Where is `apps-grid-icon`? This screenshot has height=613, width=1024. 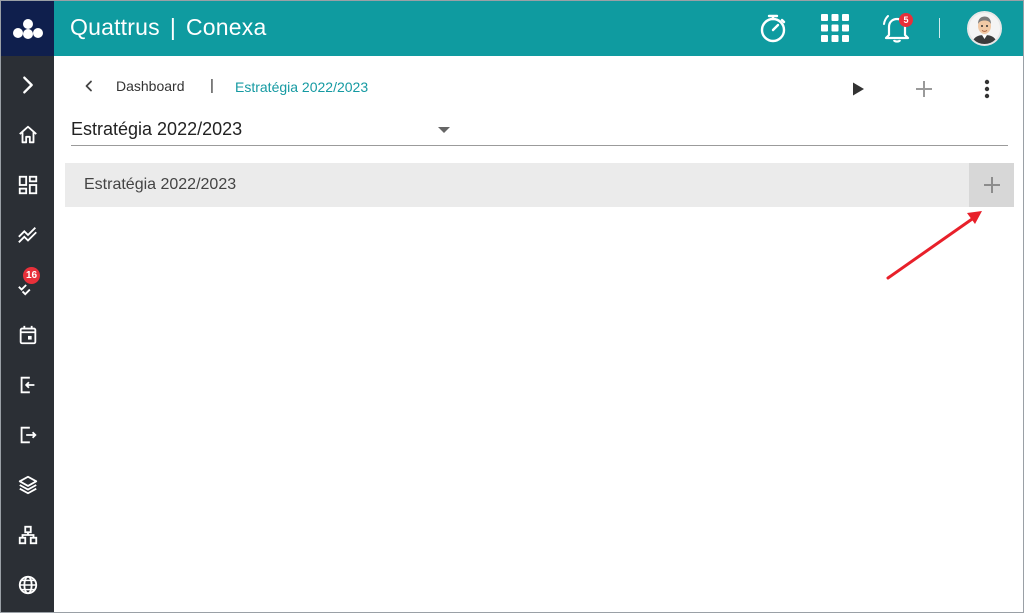 apps-grid-icon is located at coordinates (835, 28).